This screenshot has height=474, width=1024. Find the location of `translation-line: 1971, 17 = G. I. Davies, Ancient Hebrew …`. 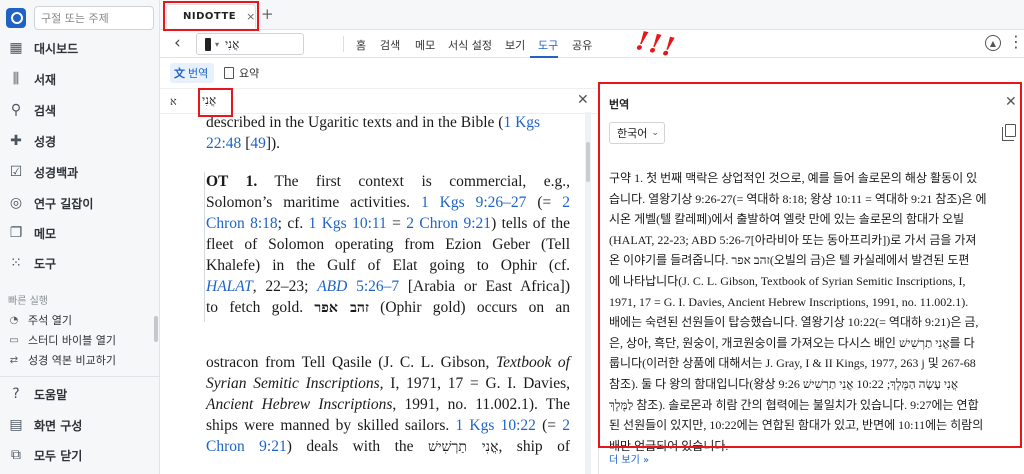

translation-line: 1971, 17 = G. I. Davies, Ancient Hebrew … is located at coordinates (789, 301).